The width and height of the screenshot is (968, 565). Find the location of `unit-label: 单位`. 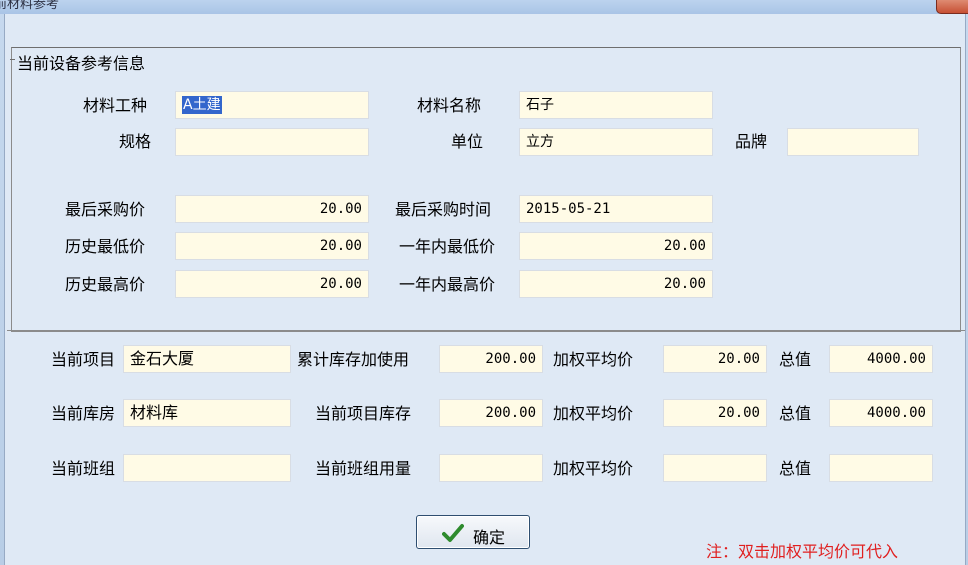

unit-label: 单位 is located at coordinates (467, 141).